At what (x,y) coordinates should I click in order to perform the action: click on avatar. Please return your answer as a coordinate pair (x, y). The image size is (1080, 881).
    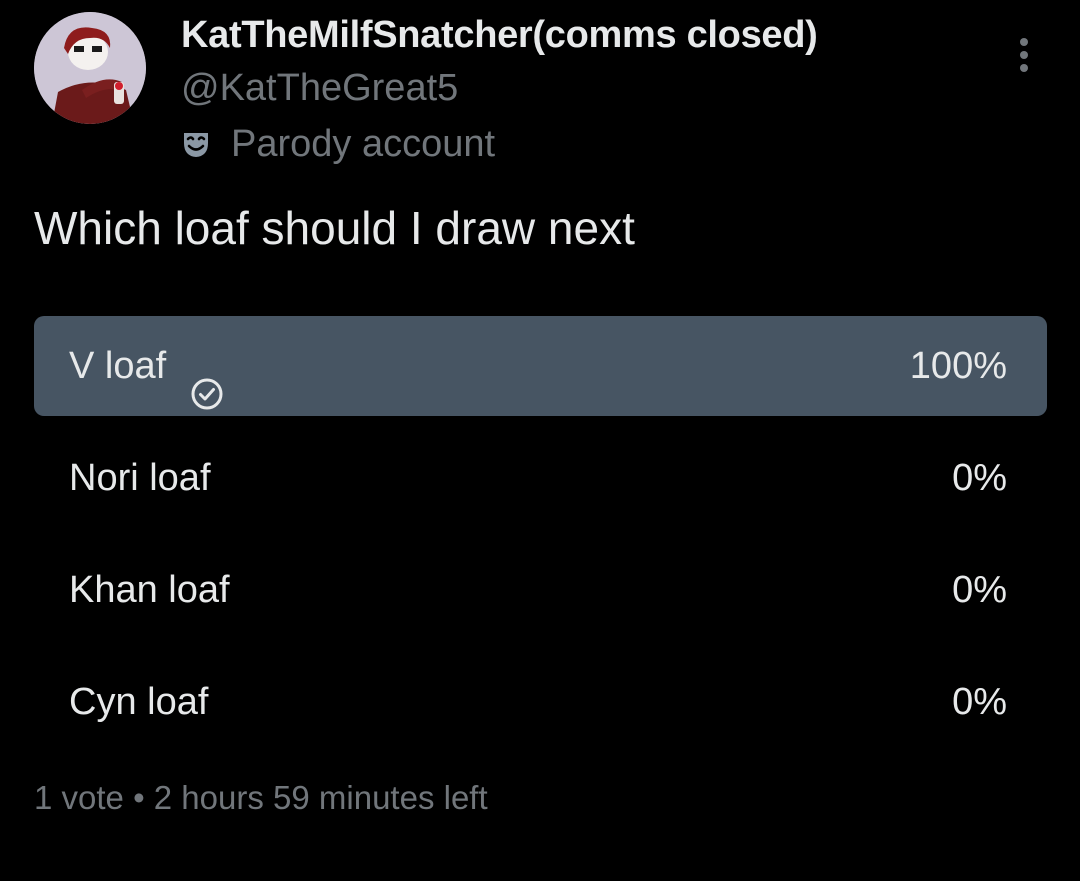
    Looking at the image, I should click on (90, 68).